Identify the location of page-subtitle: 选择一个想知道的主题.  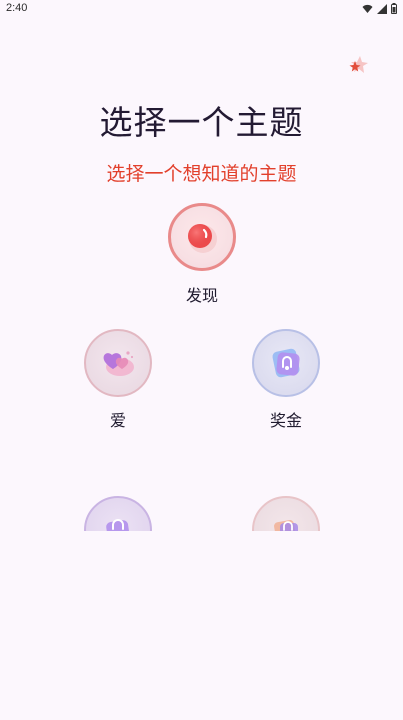
(201, 174).